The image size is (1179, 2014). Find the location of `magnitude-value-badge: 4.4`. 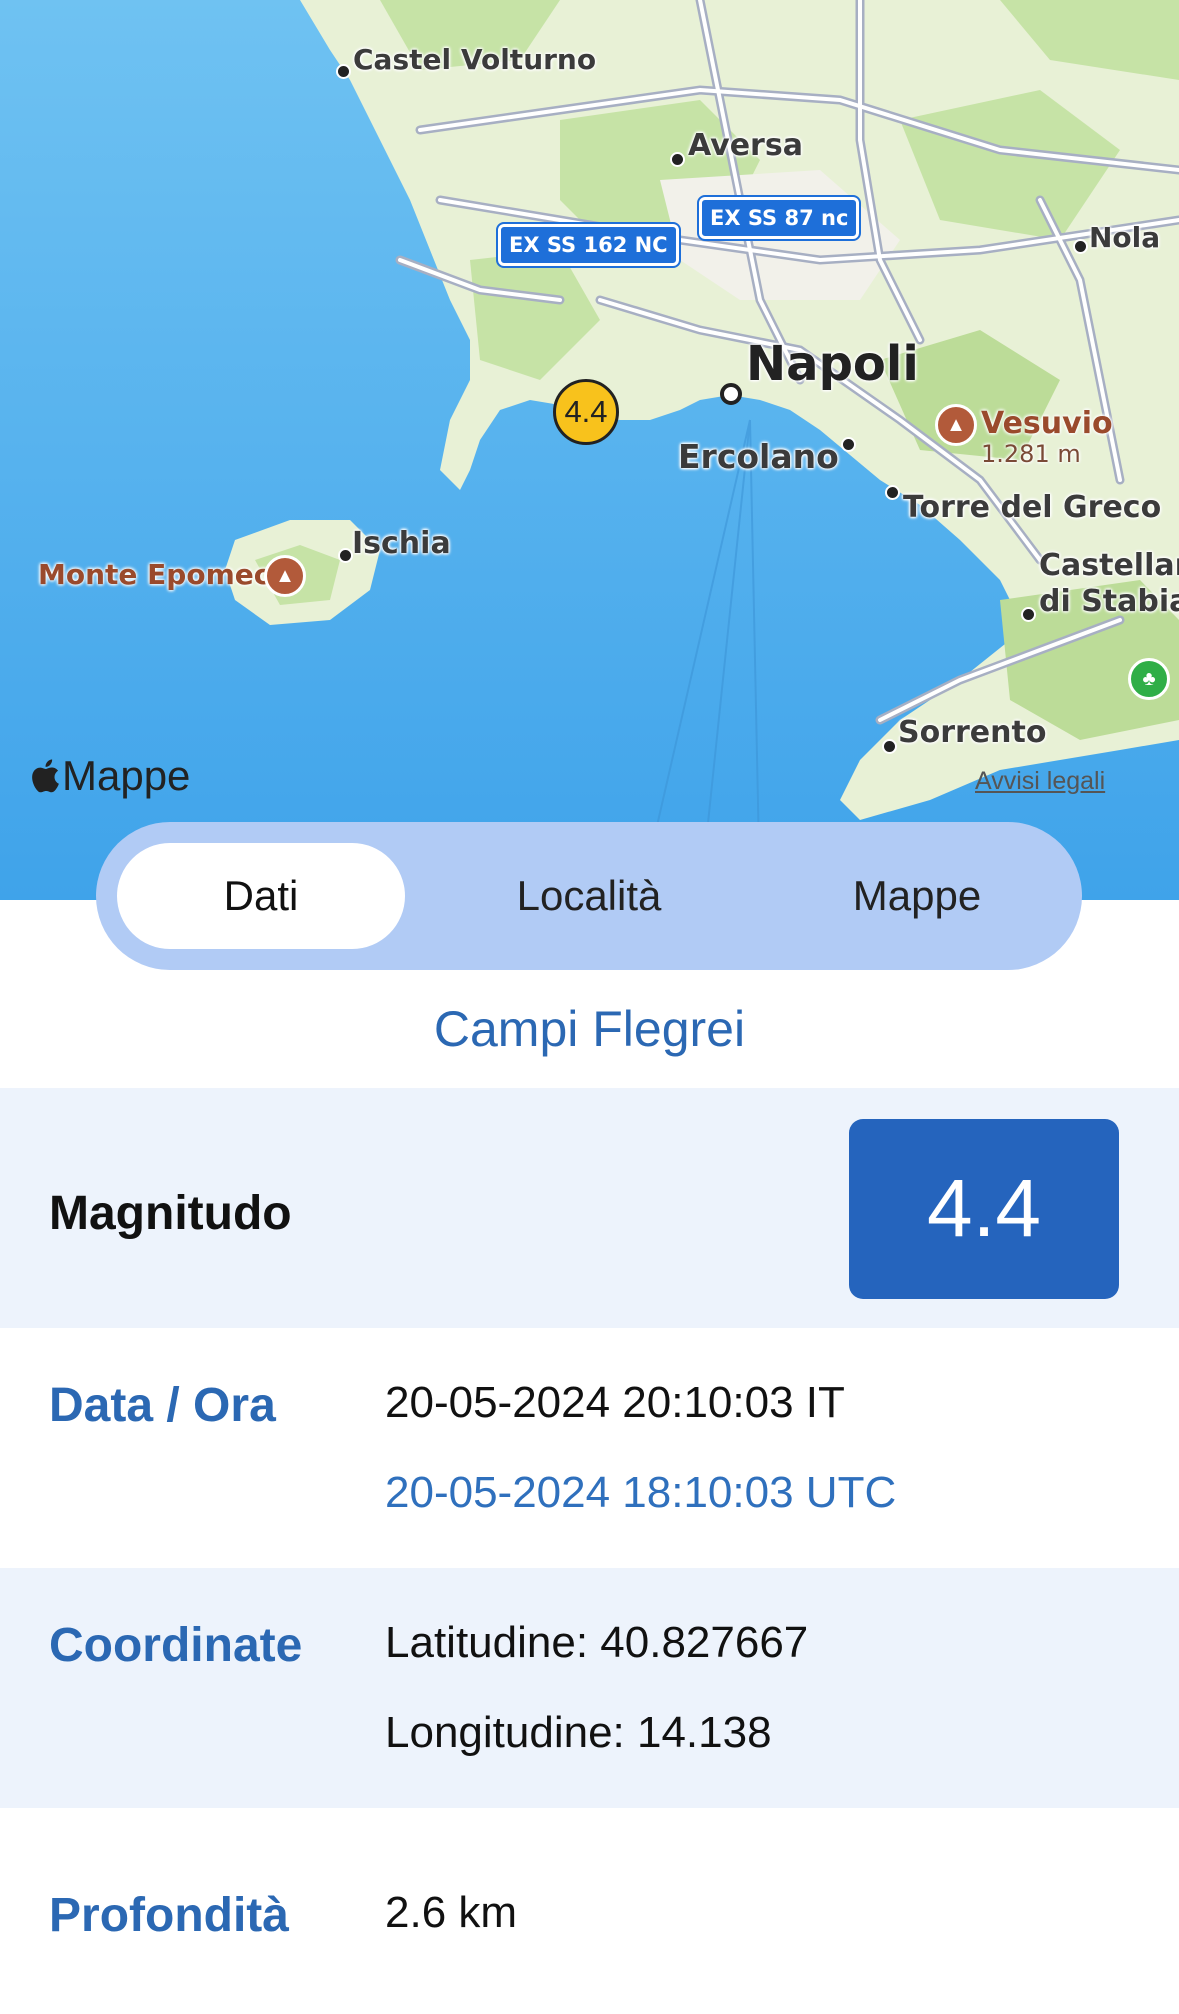

magnitude-value-badge: 4.4 is located at coordinates (984, 1209).